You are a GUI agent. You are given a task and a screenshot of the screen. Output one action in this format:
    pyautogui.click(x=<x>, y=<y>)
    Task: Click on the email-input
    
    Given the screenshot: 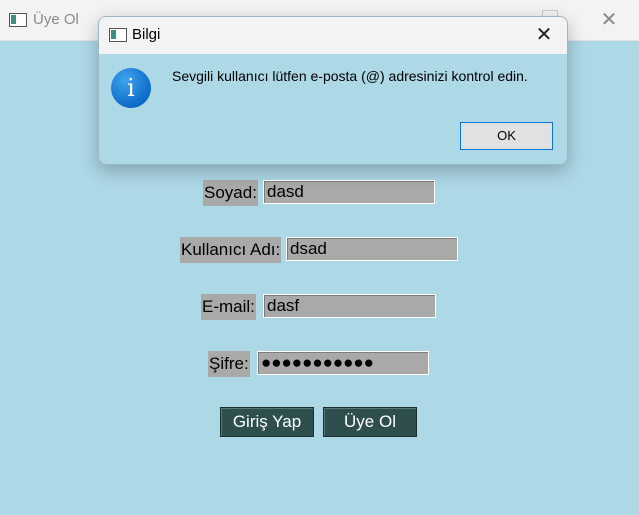 What is the action you would take?
    pyautogui.click(x=349, y=306)
    